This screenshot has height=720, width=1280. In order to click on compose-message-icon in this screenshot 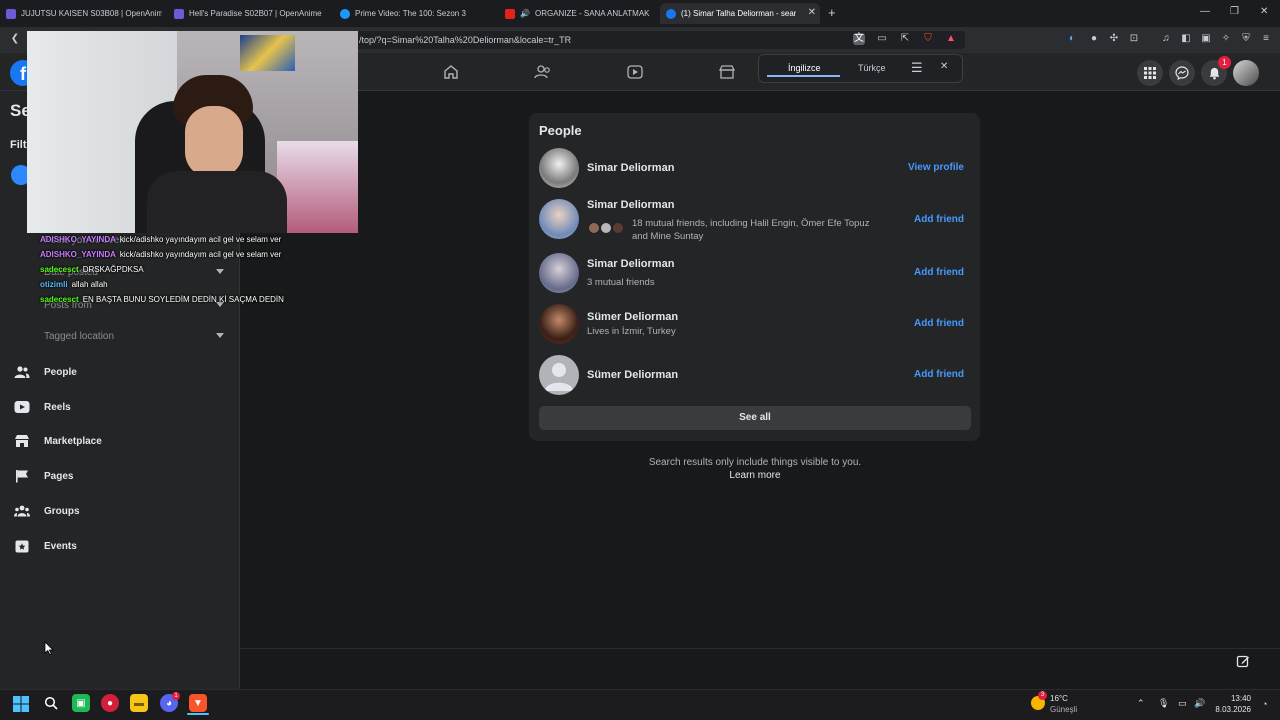, I will do `click(1243, 661)`.